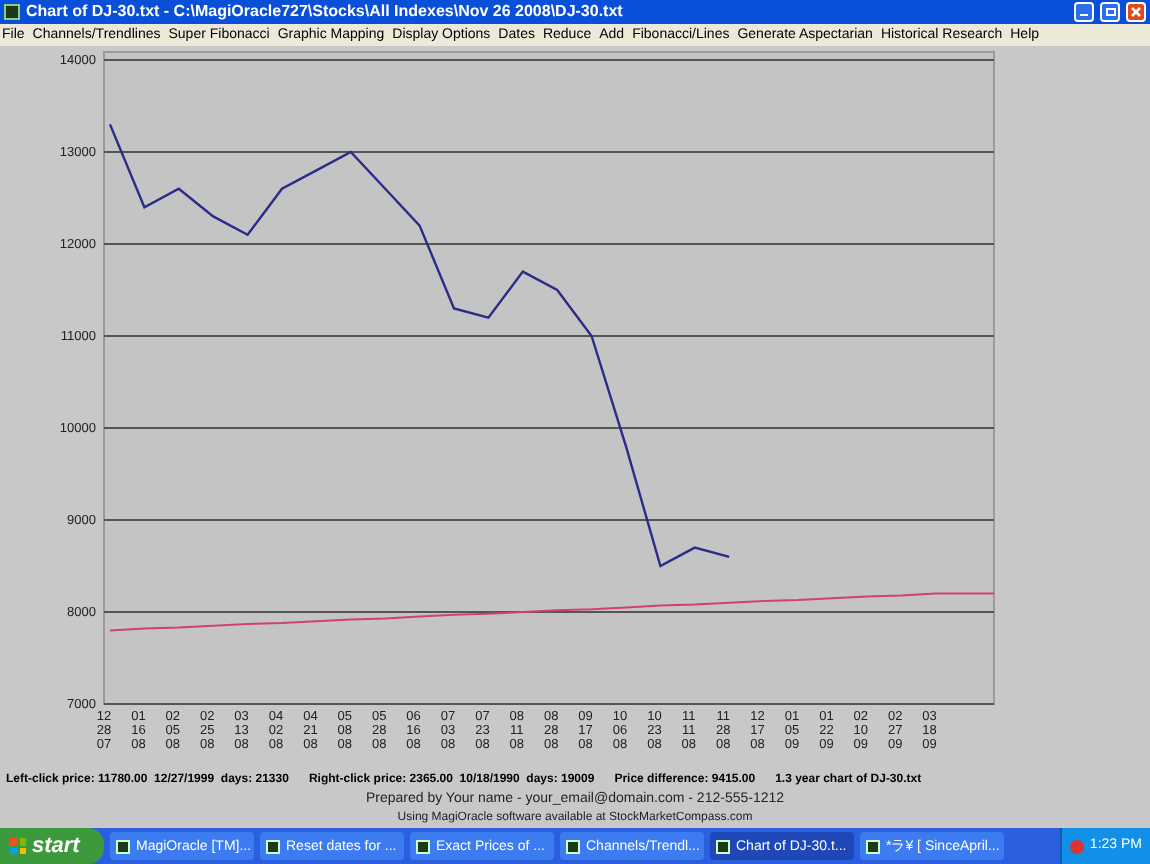 Image resolution: width=1150 pixels, height=864 pixels. Describe the element at coordinates (52, 846) in the screenshot. I see `start-button: start` at that location.